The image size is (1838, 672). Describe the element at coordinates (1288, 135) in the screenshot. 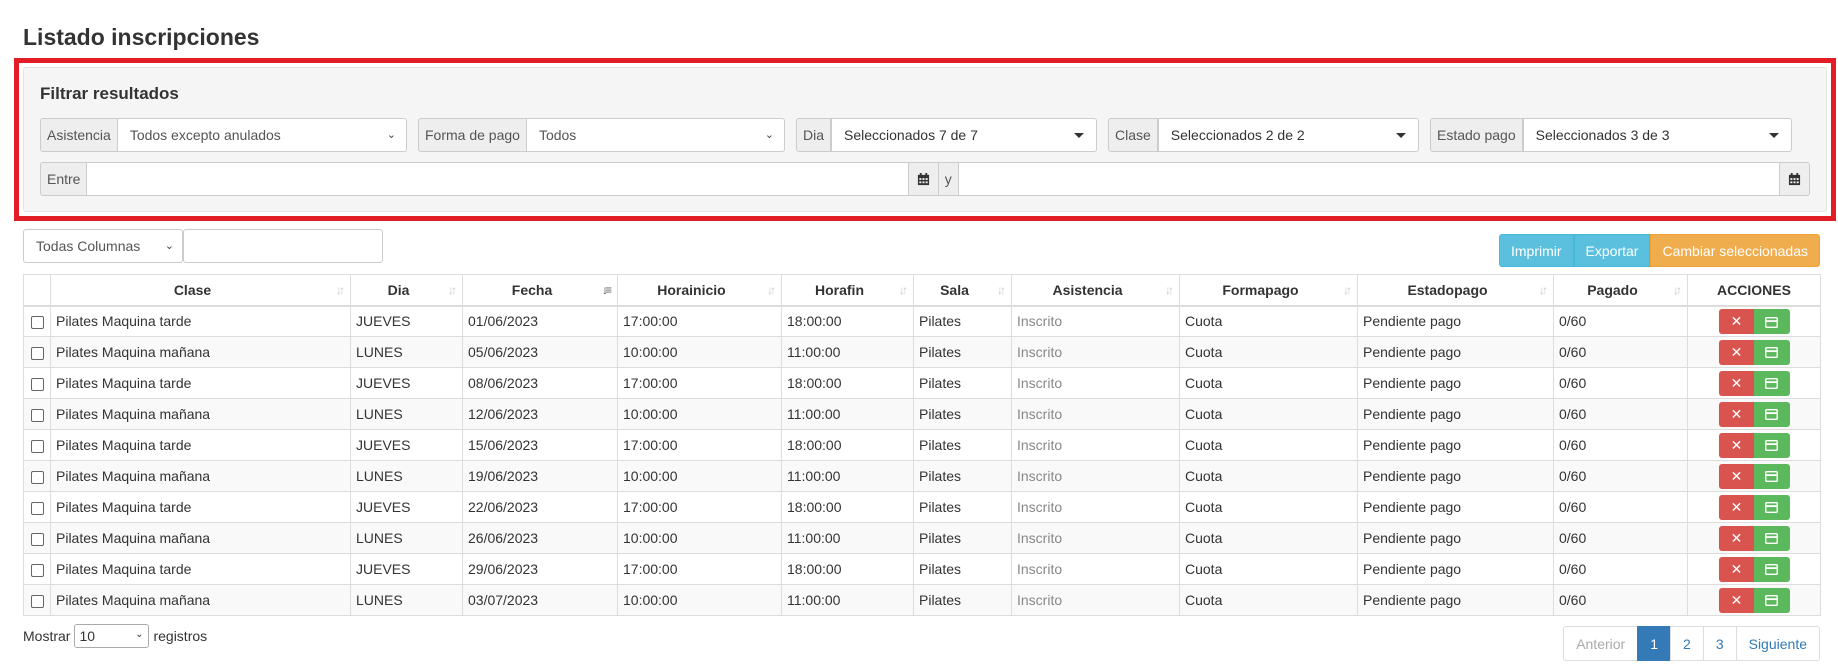

I see `clase-multiselect: Seleccionados 2 de 2` at that location.